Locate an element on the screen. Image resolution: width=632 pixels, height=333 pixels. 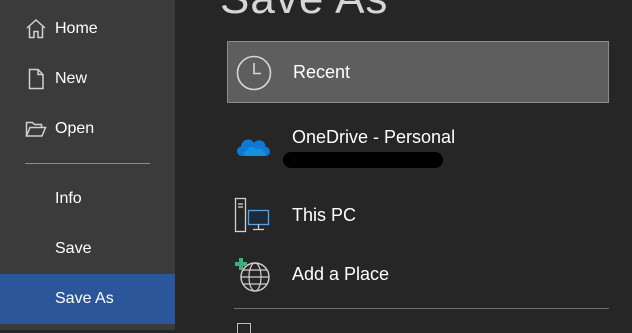
nav-open-label: Open is located at coordinates (75, 128).